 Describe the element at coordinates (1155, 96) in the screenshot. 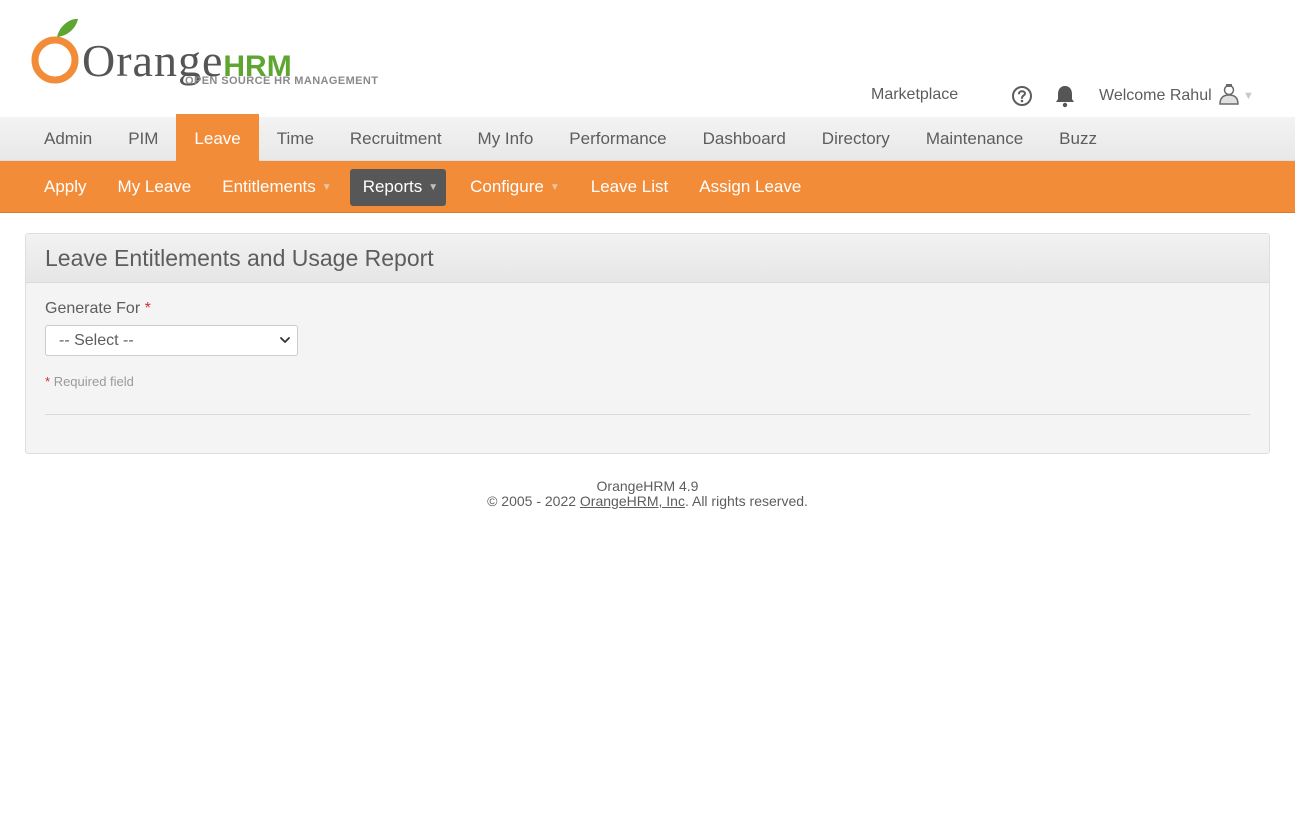

I see `welcome-user-menu: Welcome Rahul` at that location.